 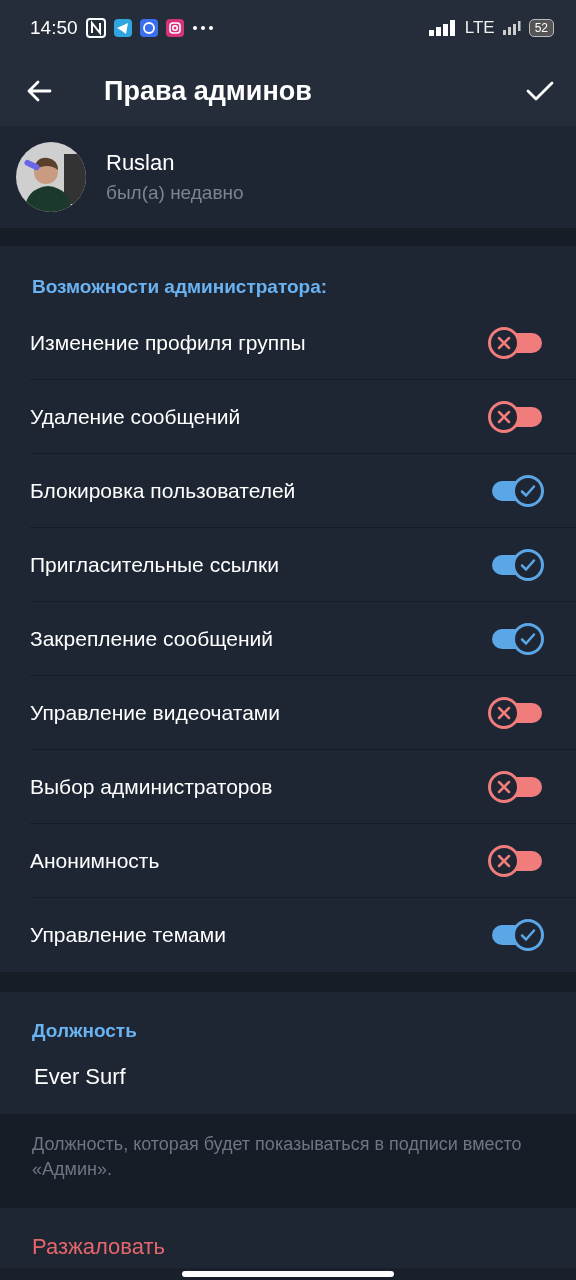 What do you see at coordinates (122, 28) in the screenshot?
I see `paper-plane-icon` at bounding box center [122, 28].